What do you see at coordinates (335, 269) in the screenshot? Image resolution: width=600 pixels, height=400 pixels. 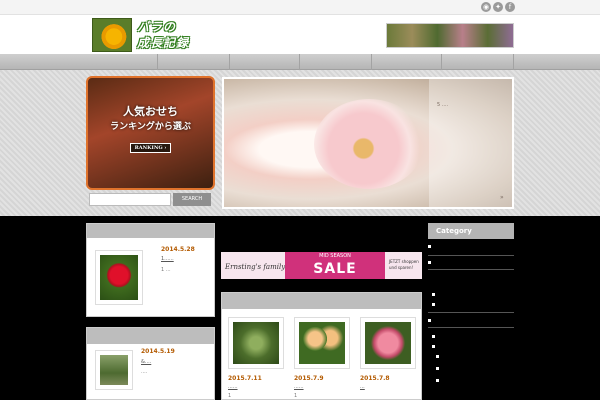 I see `ad-sale-text: SALE` at bounding box center [335, 269].